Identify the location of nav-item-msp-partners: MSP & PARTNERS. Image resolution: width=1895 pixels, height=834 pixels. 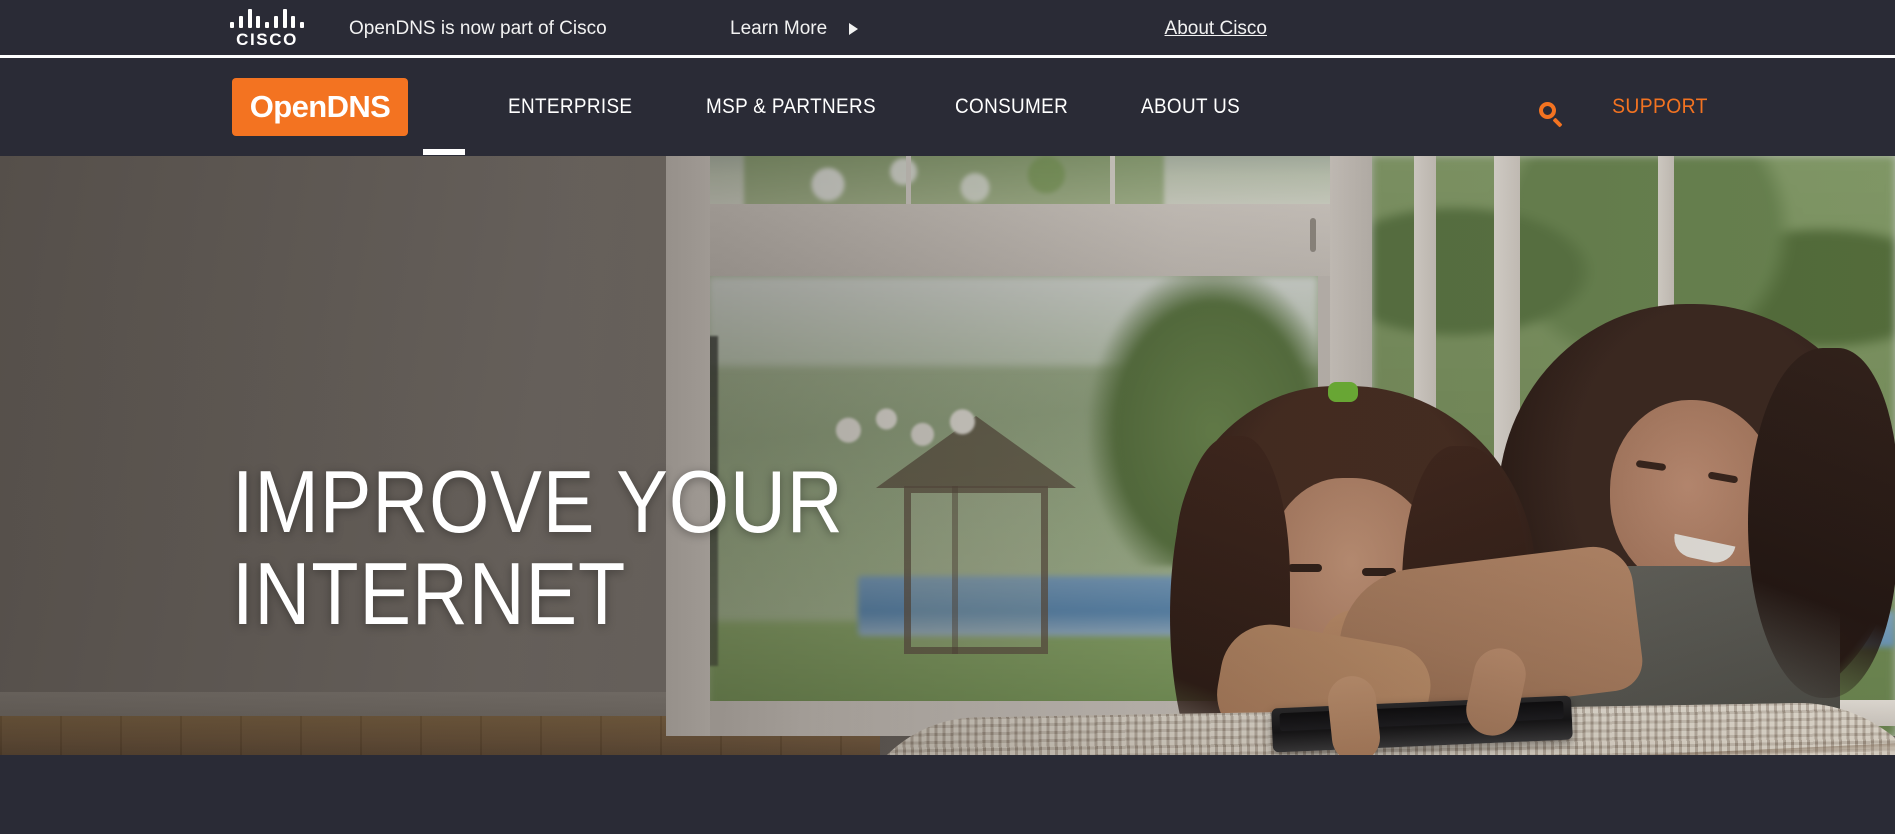
(791, 107).